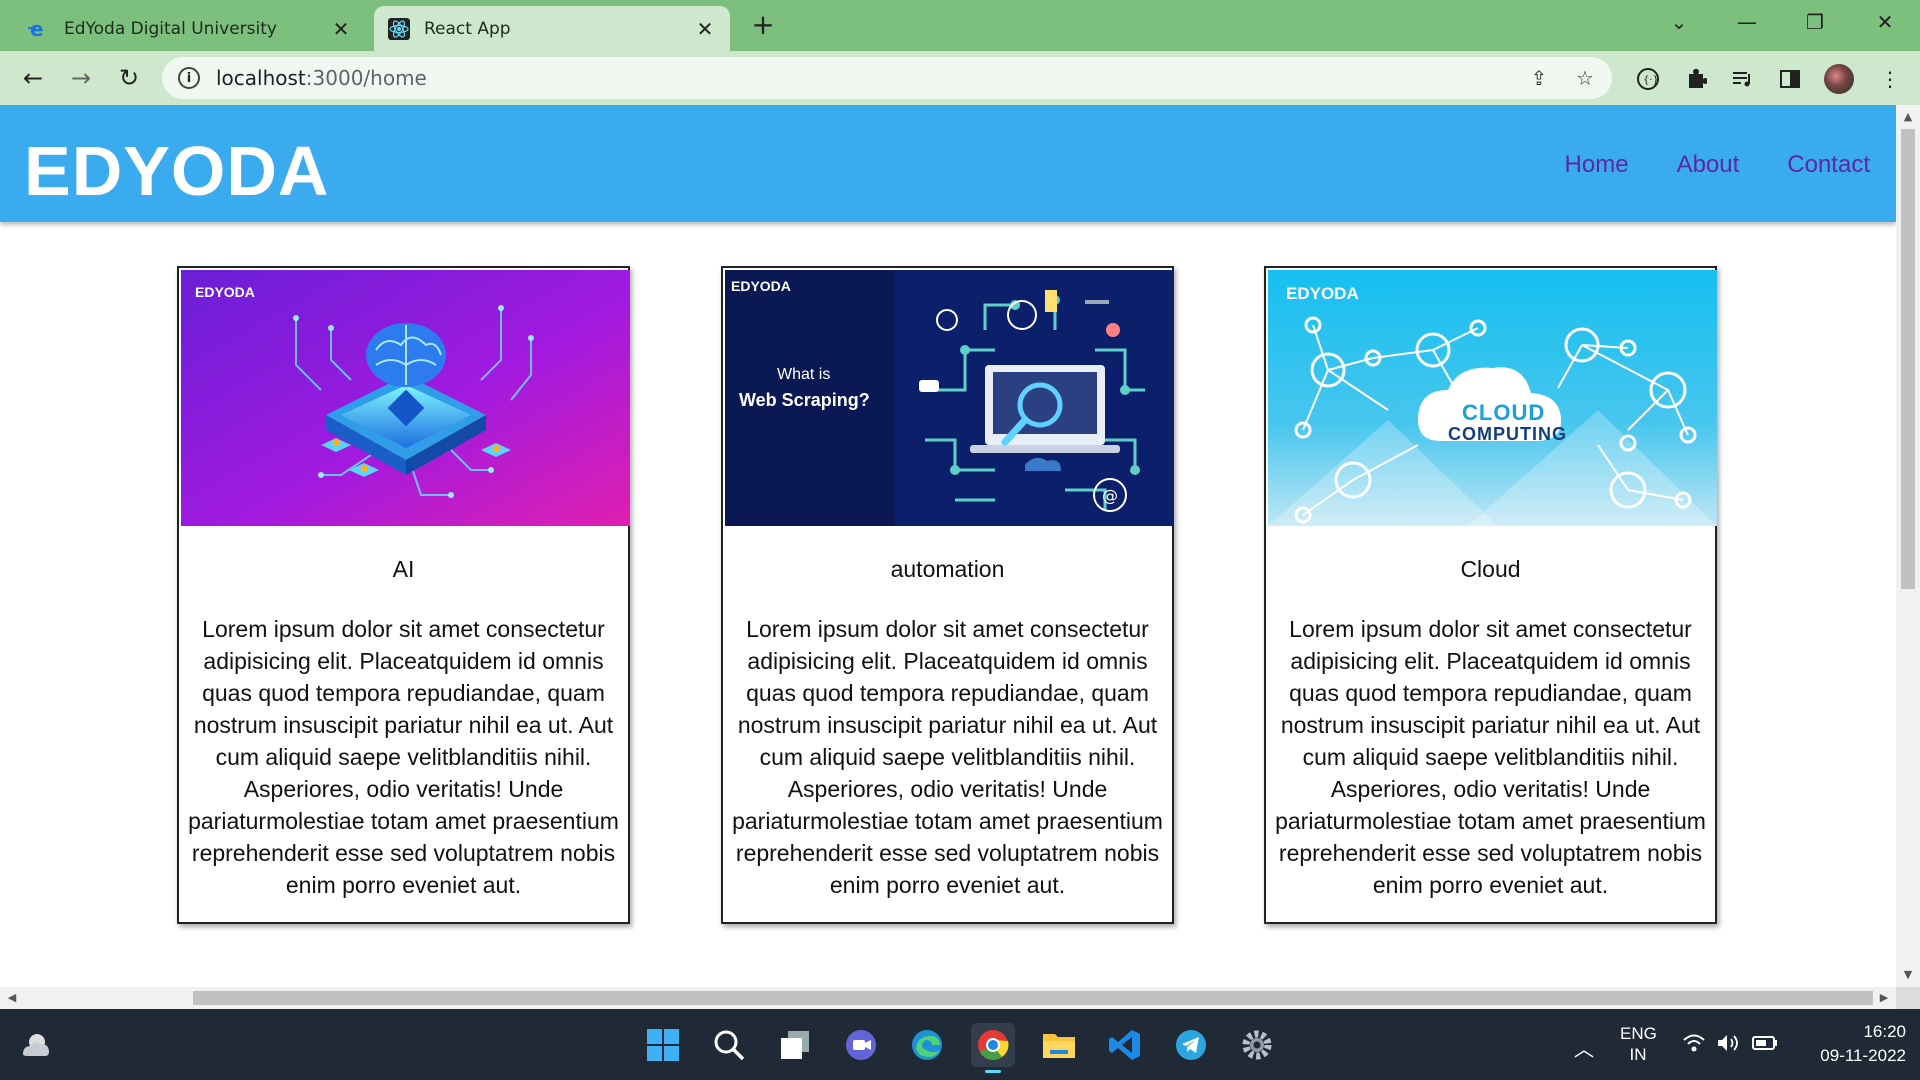  I want to click on cloud-network-illustration-icon: EDYODA CLOUD COMPUTING, so click(1492, 398).